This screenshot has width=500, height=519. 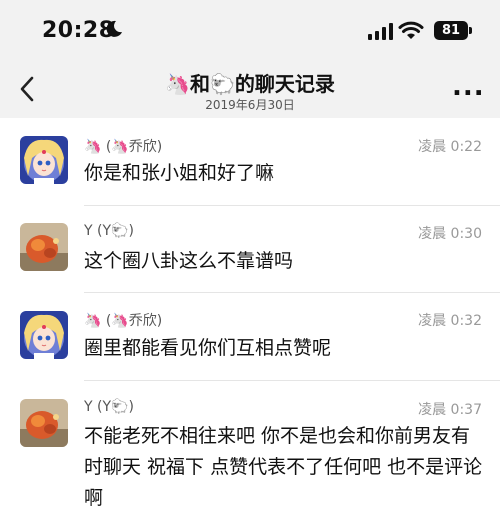 I want to click on battery-indicator: 81, so click(x=453, y=30).